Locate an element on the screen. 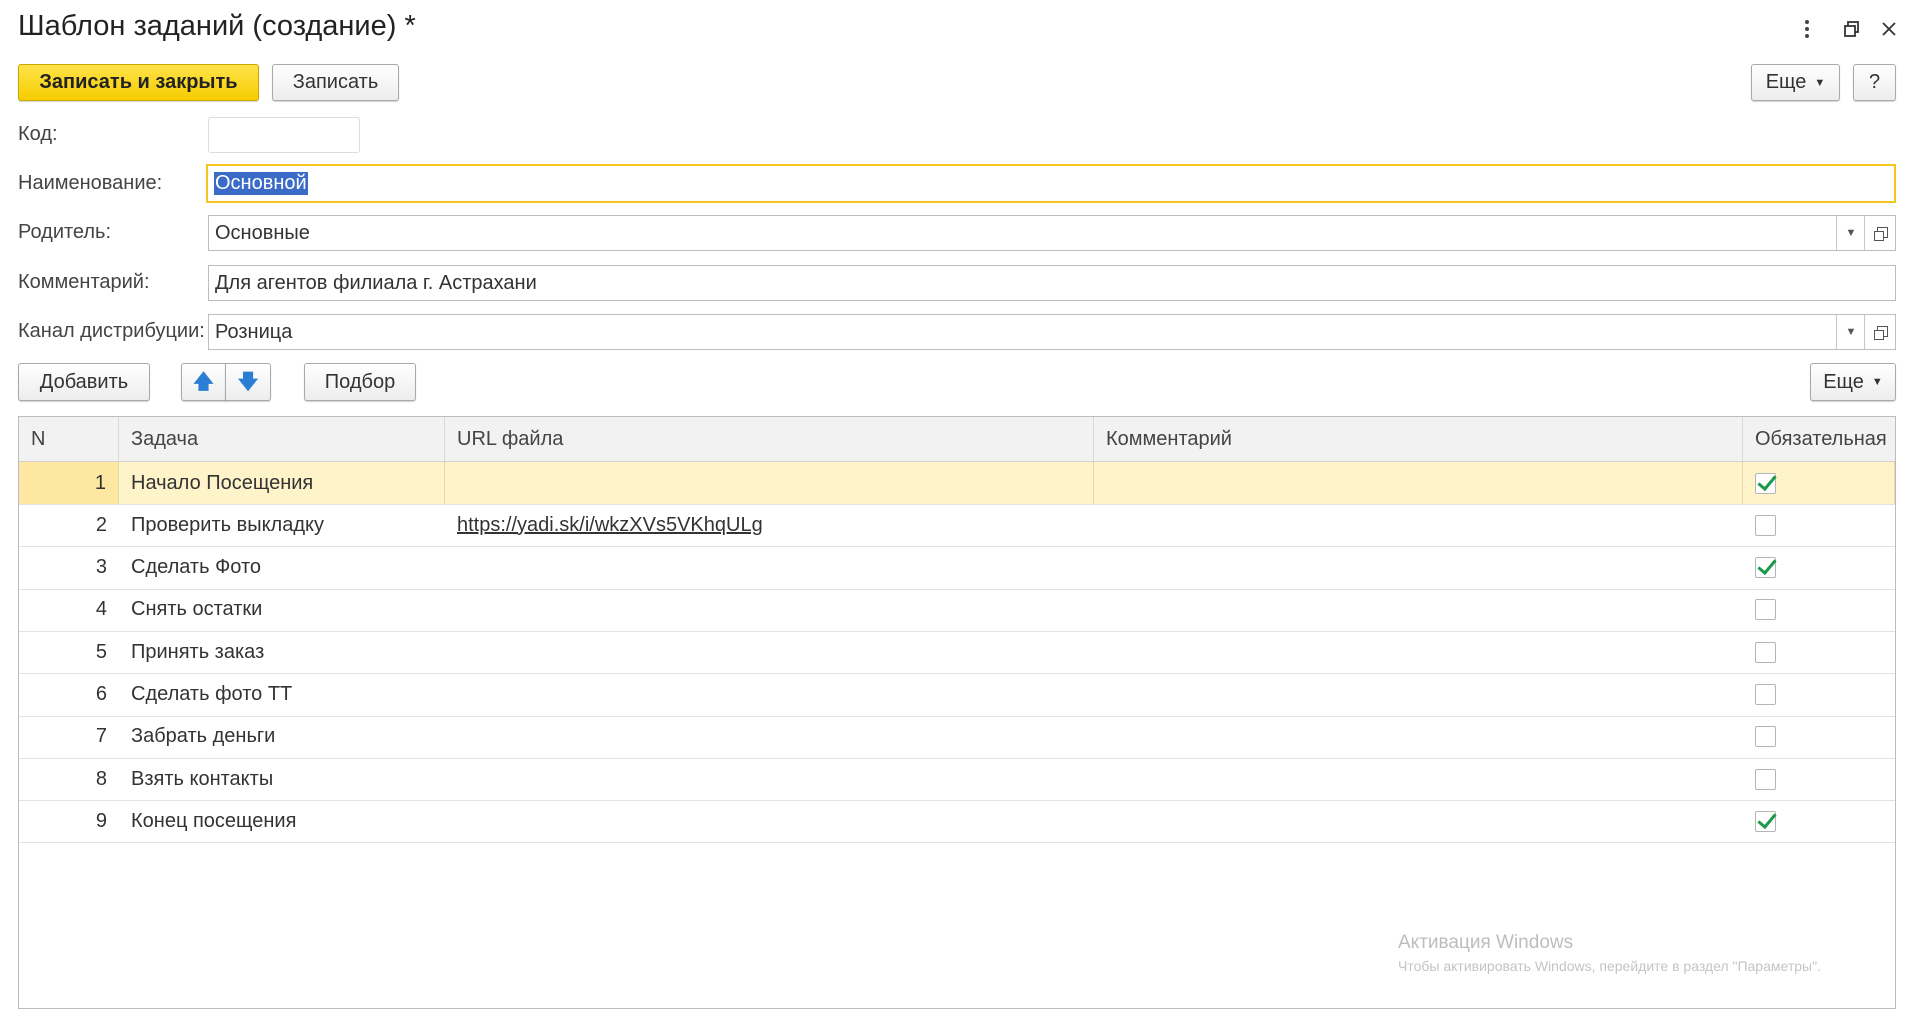 This screenshot has width=1906, height=1009. table-row: 5 Принять заказ is located at coordinates (957, 653).